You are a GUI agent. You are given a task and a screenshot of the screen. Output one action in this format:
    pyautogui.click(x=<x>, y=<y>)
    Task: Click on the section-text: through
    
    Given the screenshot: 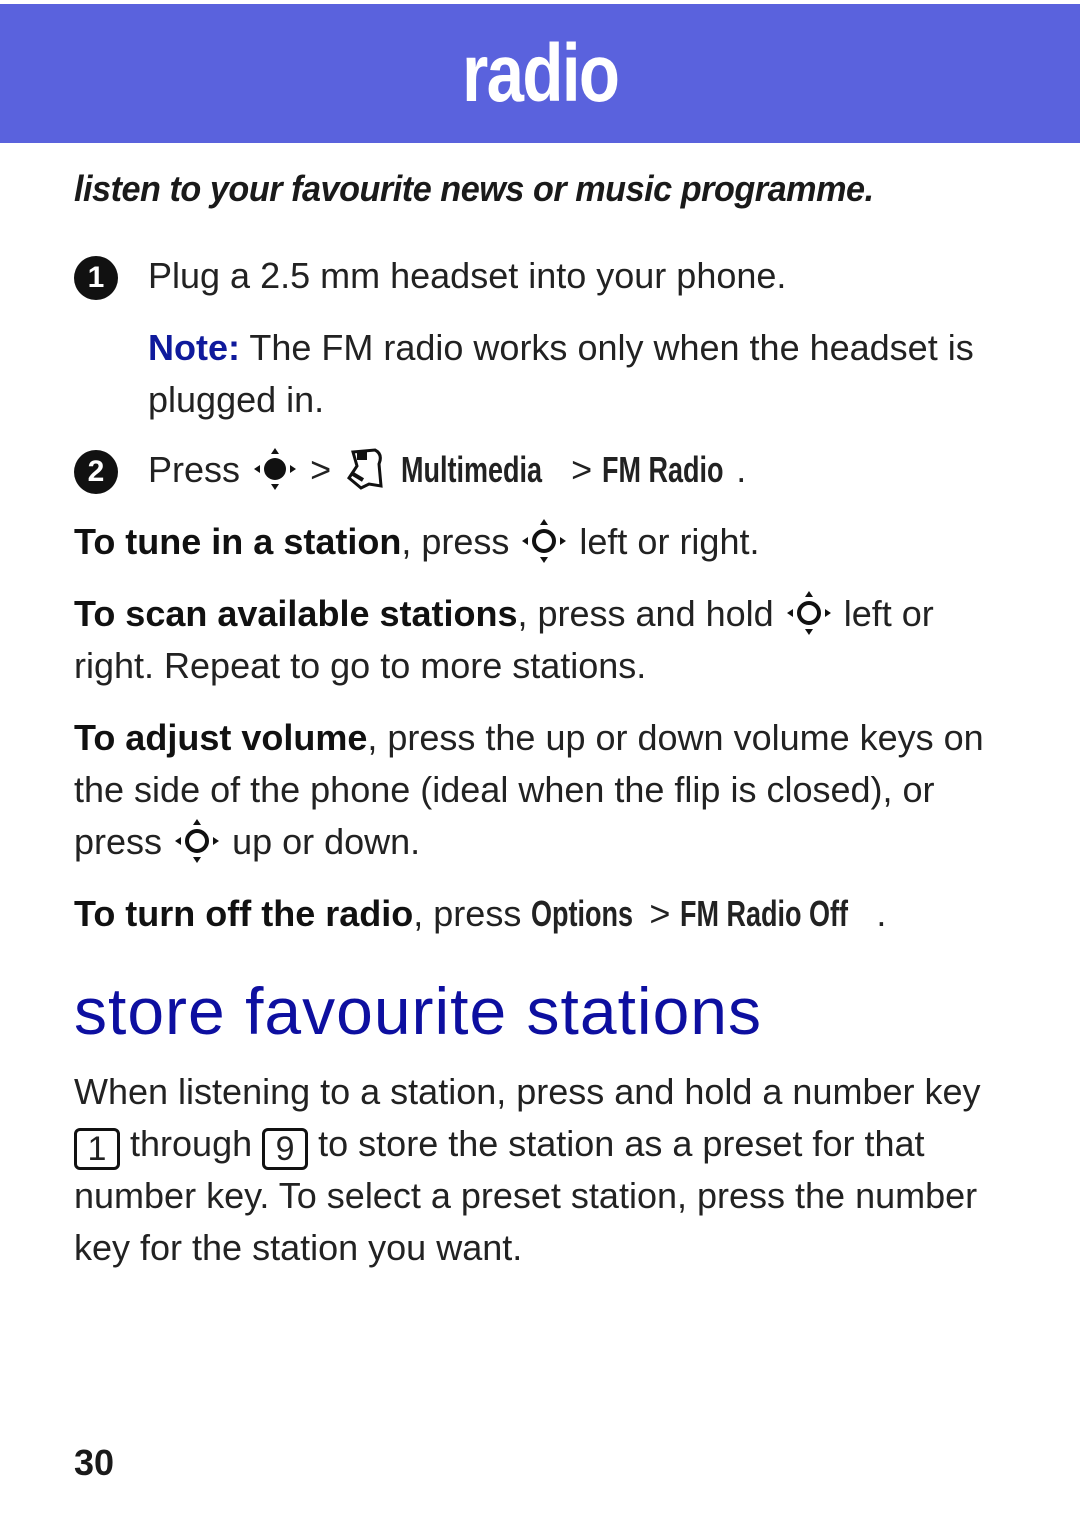 What is the action you would take?
    pyautogui.click(x=191, y=1143)
    